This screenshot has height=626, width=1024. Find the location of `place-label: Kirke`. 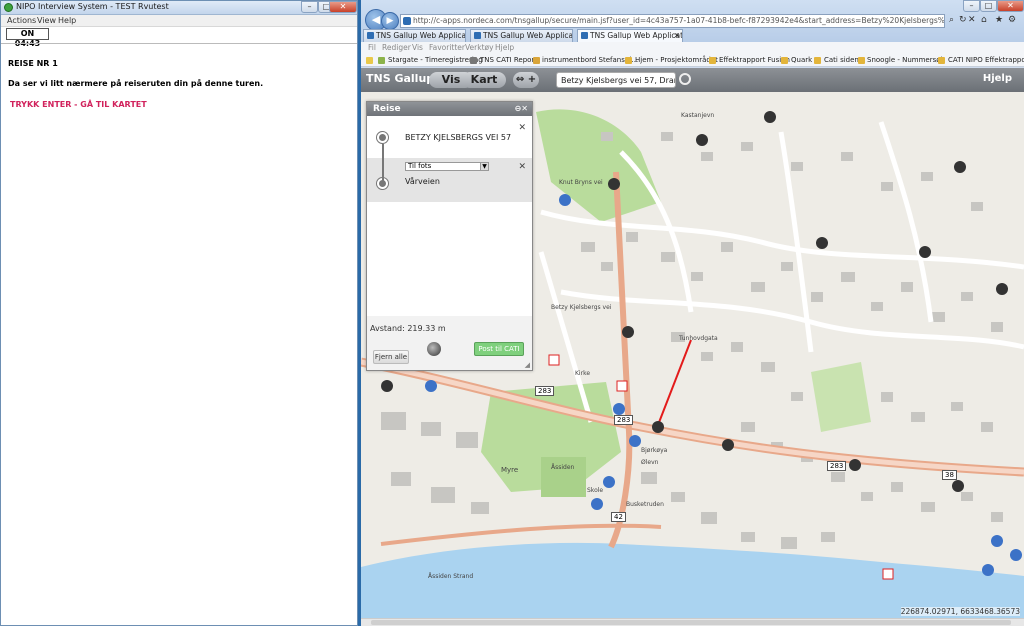

place-label: Kirke is located at coordinates (583, 373).